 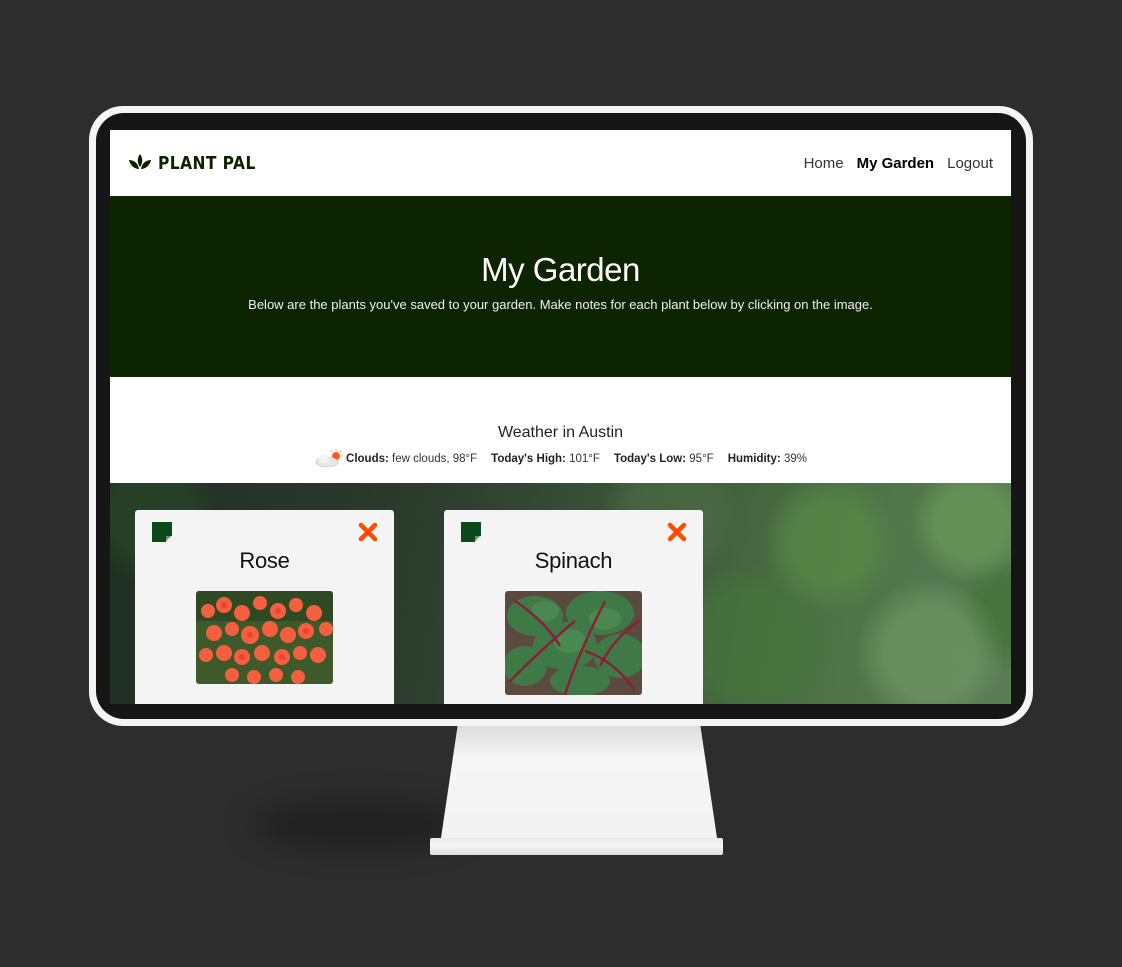 I want to click on brand: PLANT PAL, so click(x=200, y=163).